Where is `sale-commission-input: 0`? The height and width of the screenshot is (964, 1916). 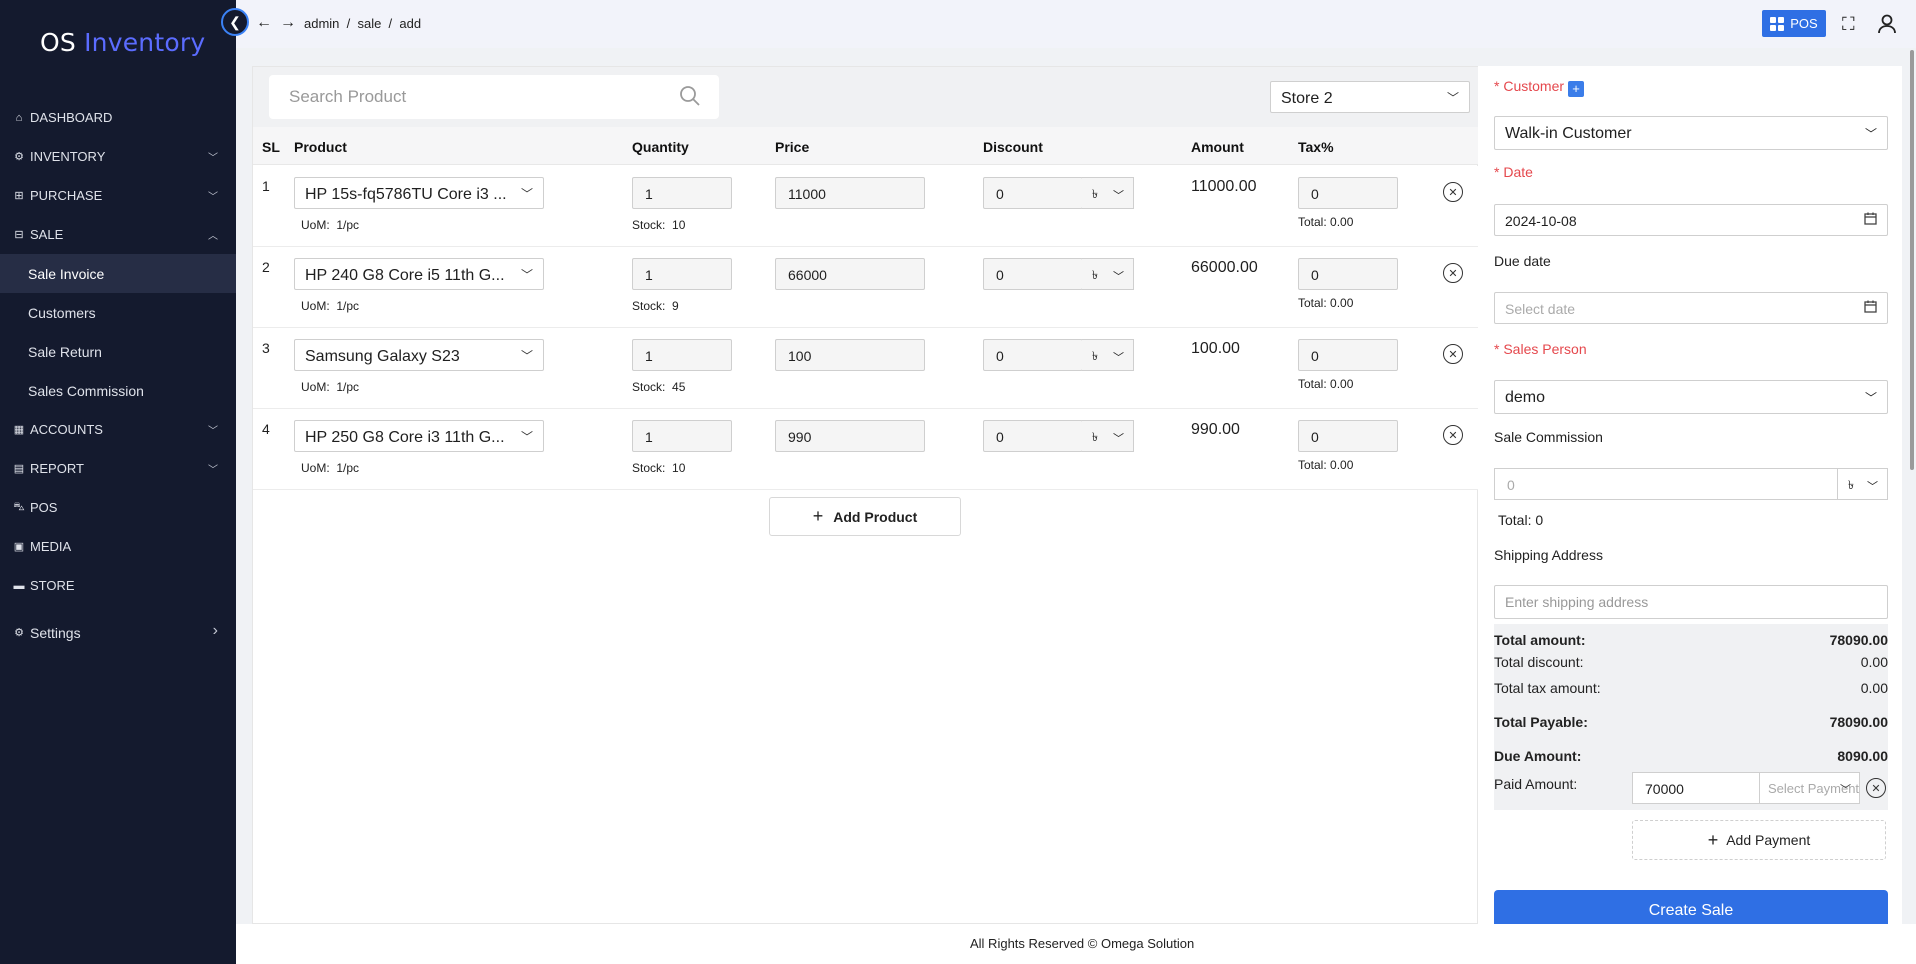 sale-commission-input: 0 is located at coordinates (1666, 484).